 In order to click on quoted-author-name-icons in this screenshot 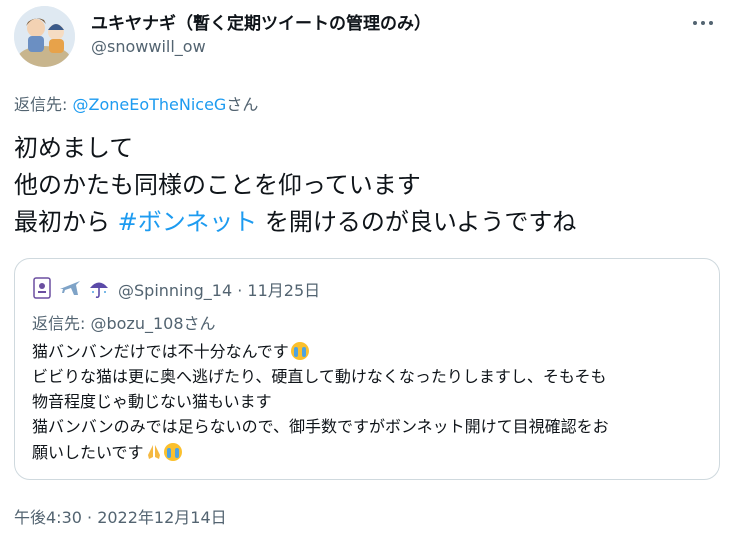, I will do `click(71, 288)`.